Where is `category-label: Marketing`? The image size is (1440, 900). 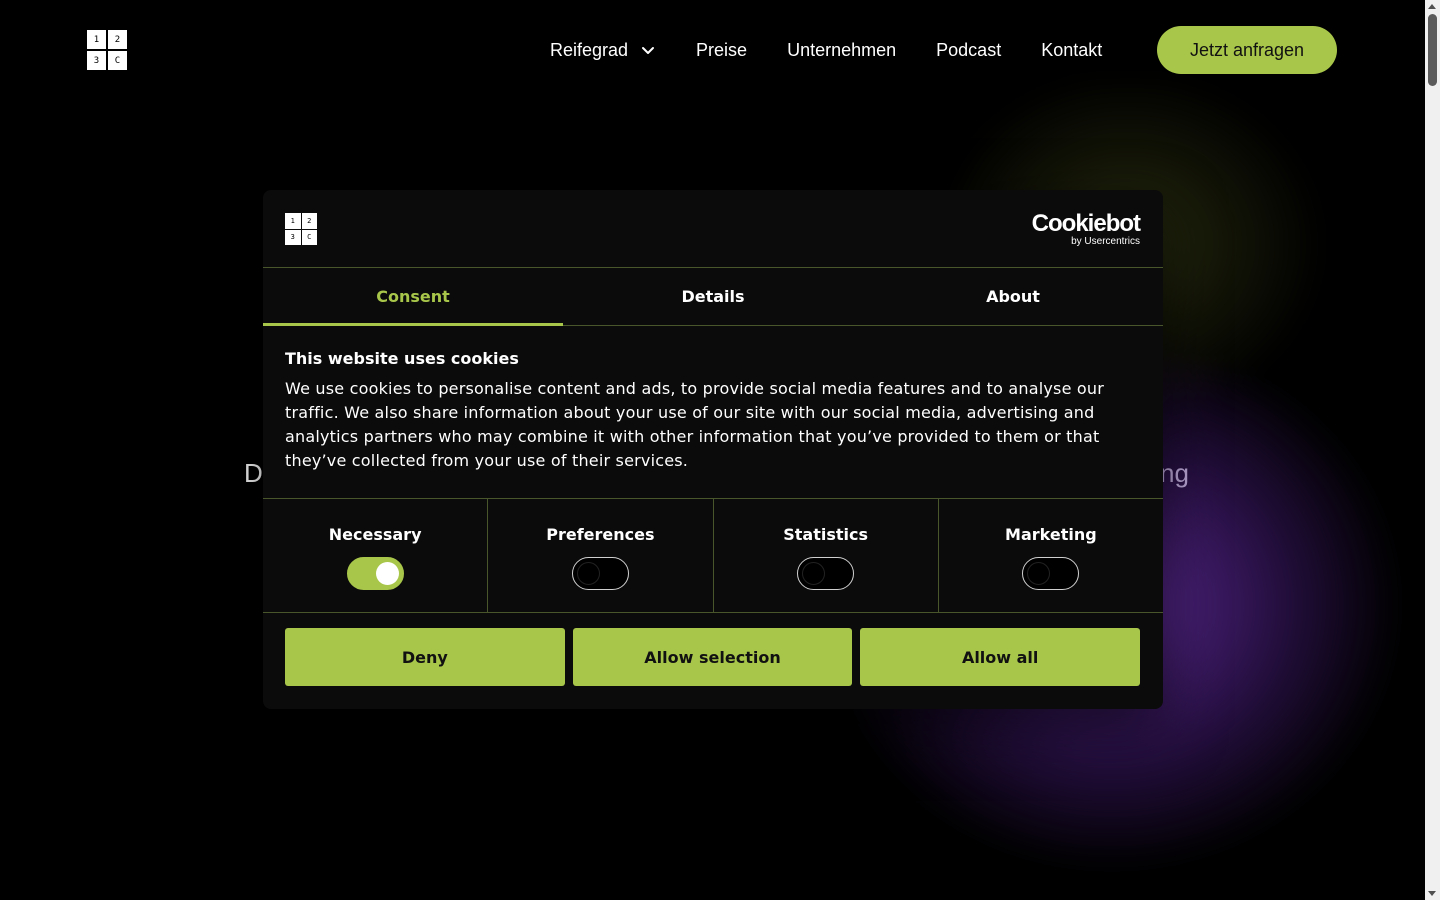 category-label: Marketing is located at coordinates (1051, 534).